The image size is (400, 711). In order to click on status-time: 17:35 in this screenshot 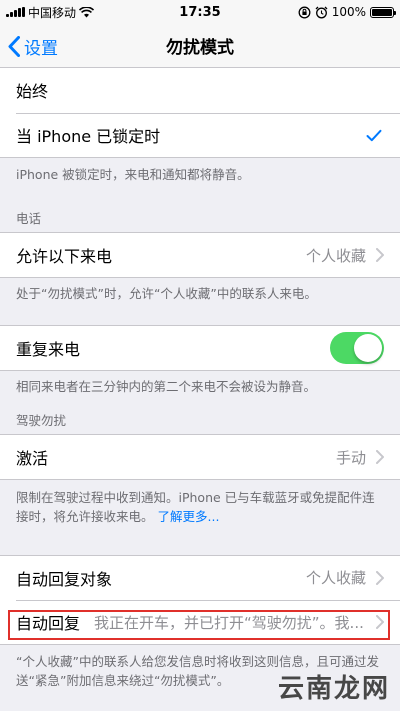, I will do `click(200, 12)`.